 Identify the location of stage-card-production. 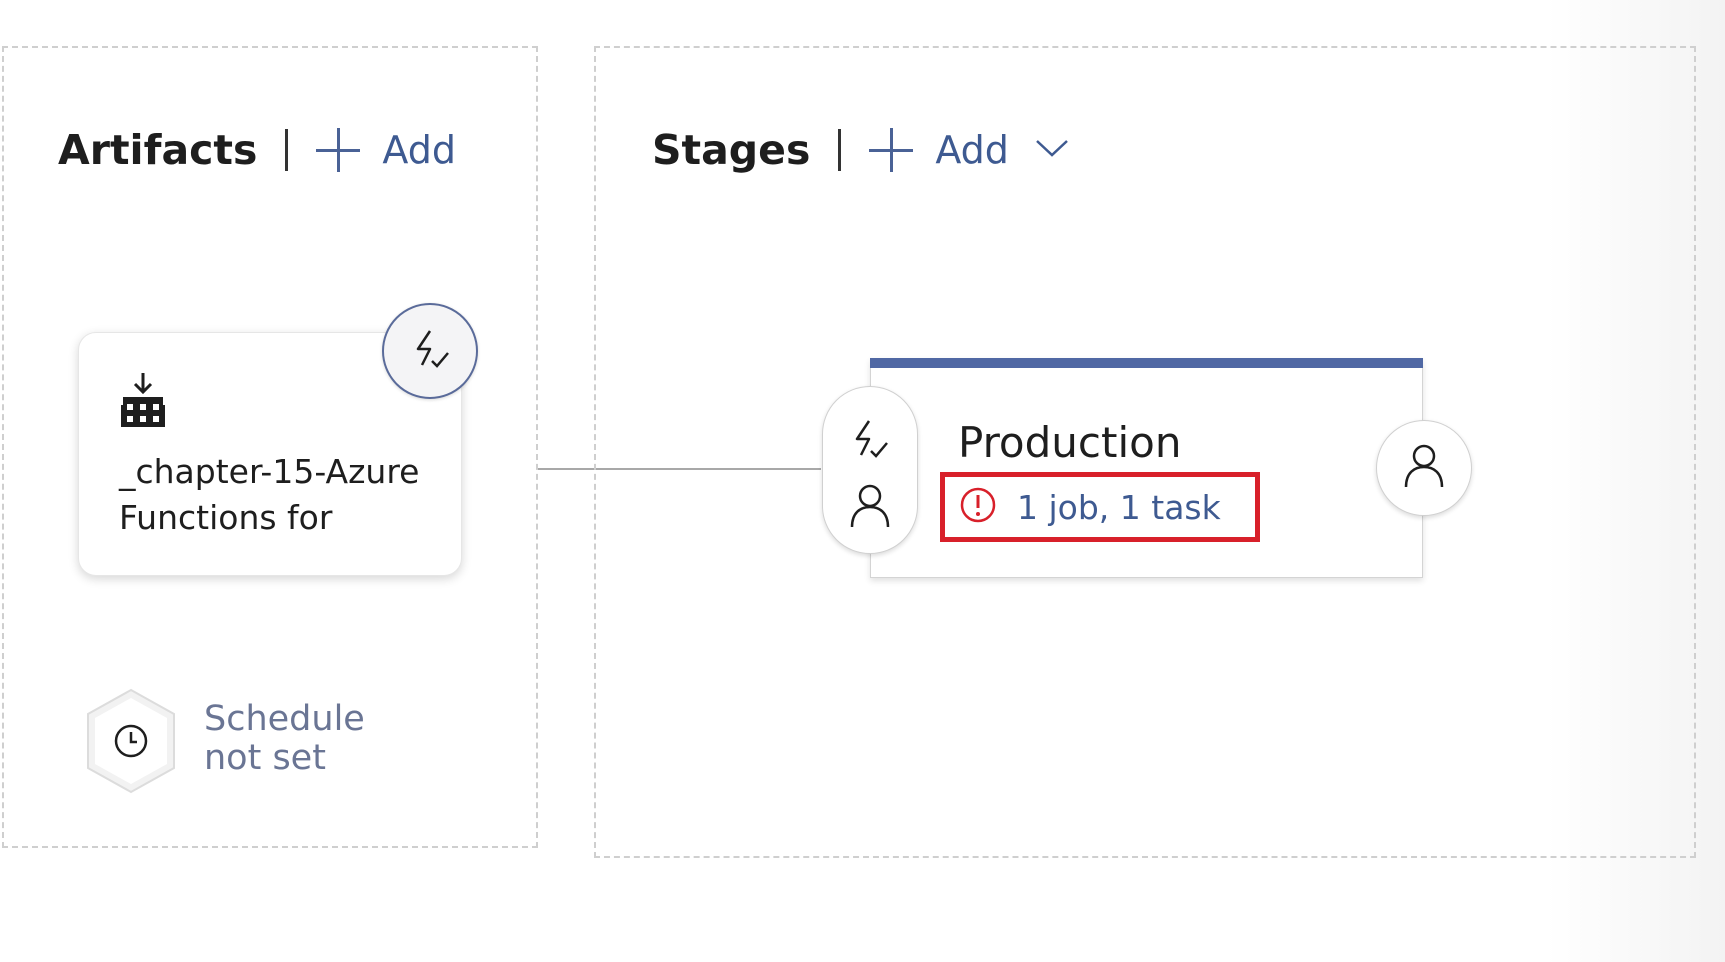
(1146, 468).